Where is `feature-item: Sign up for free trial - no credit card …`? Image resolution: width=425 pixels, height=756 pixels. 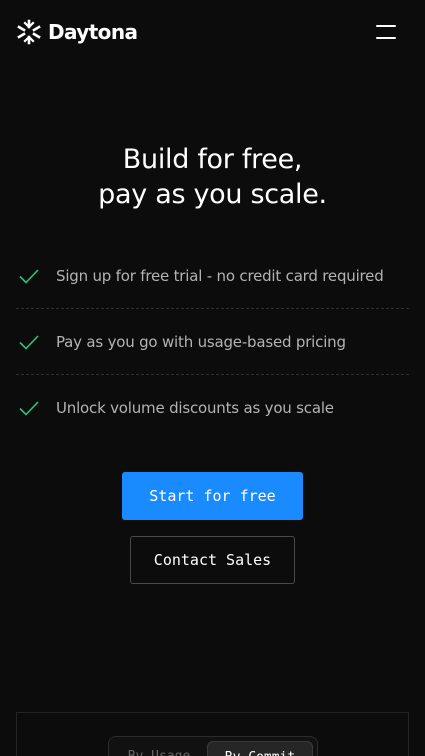
feature-item: Sign up for free trial - no credit card … is located at coordinates (212, 276).